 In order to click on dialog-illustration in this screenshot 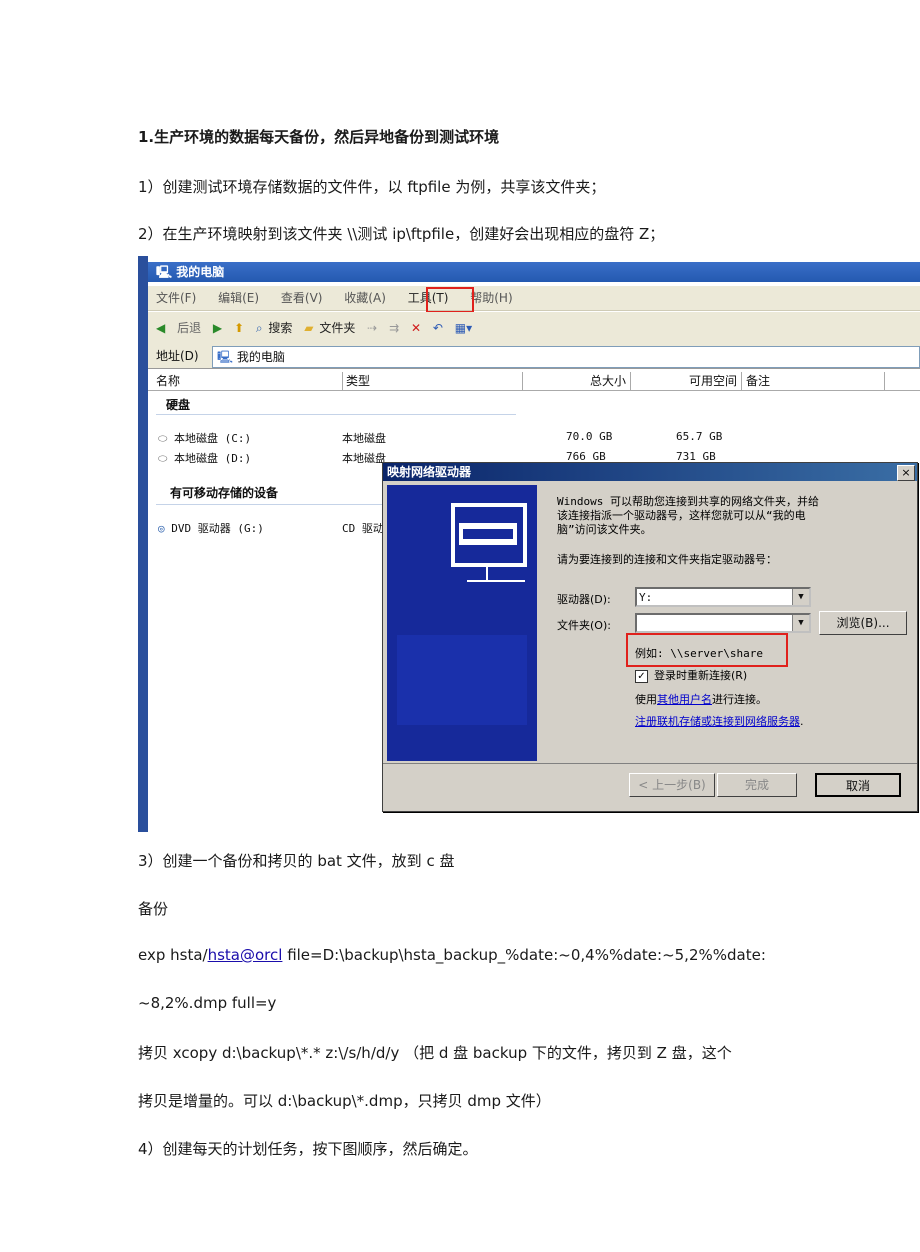, I will do `click(462, 623)`.